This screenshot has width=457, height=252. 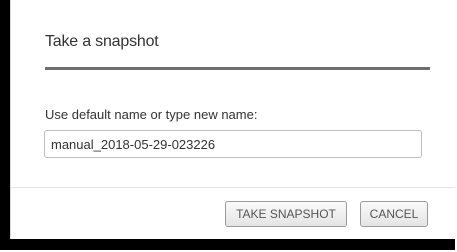 I want to click on title-divider, so click(x=237, y=68).